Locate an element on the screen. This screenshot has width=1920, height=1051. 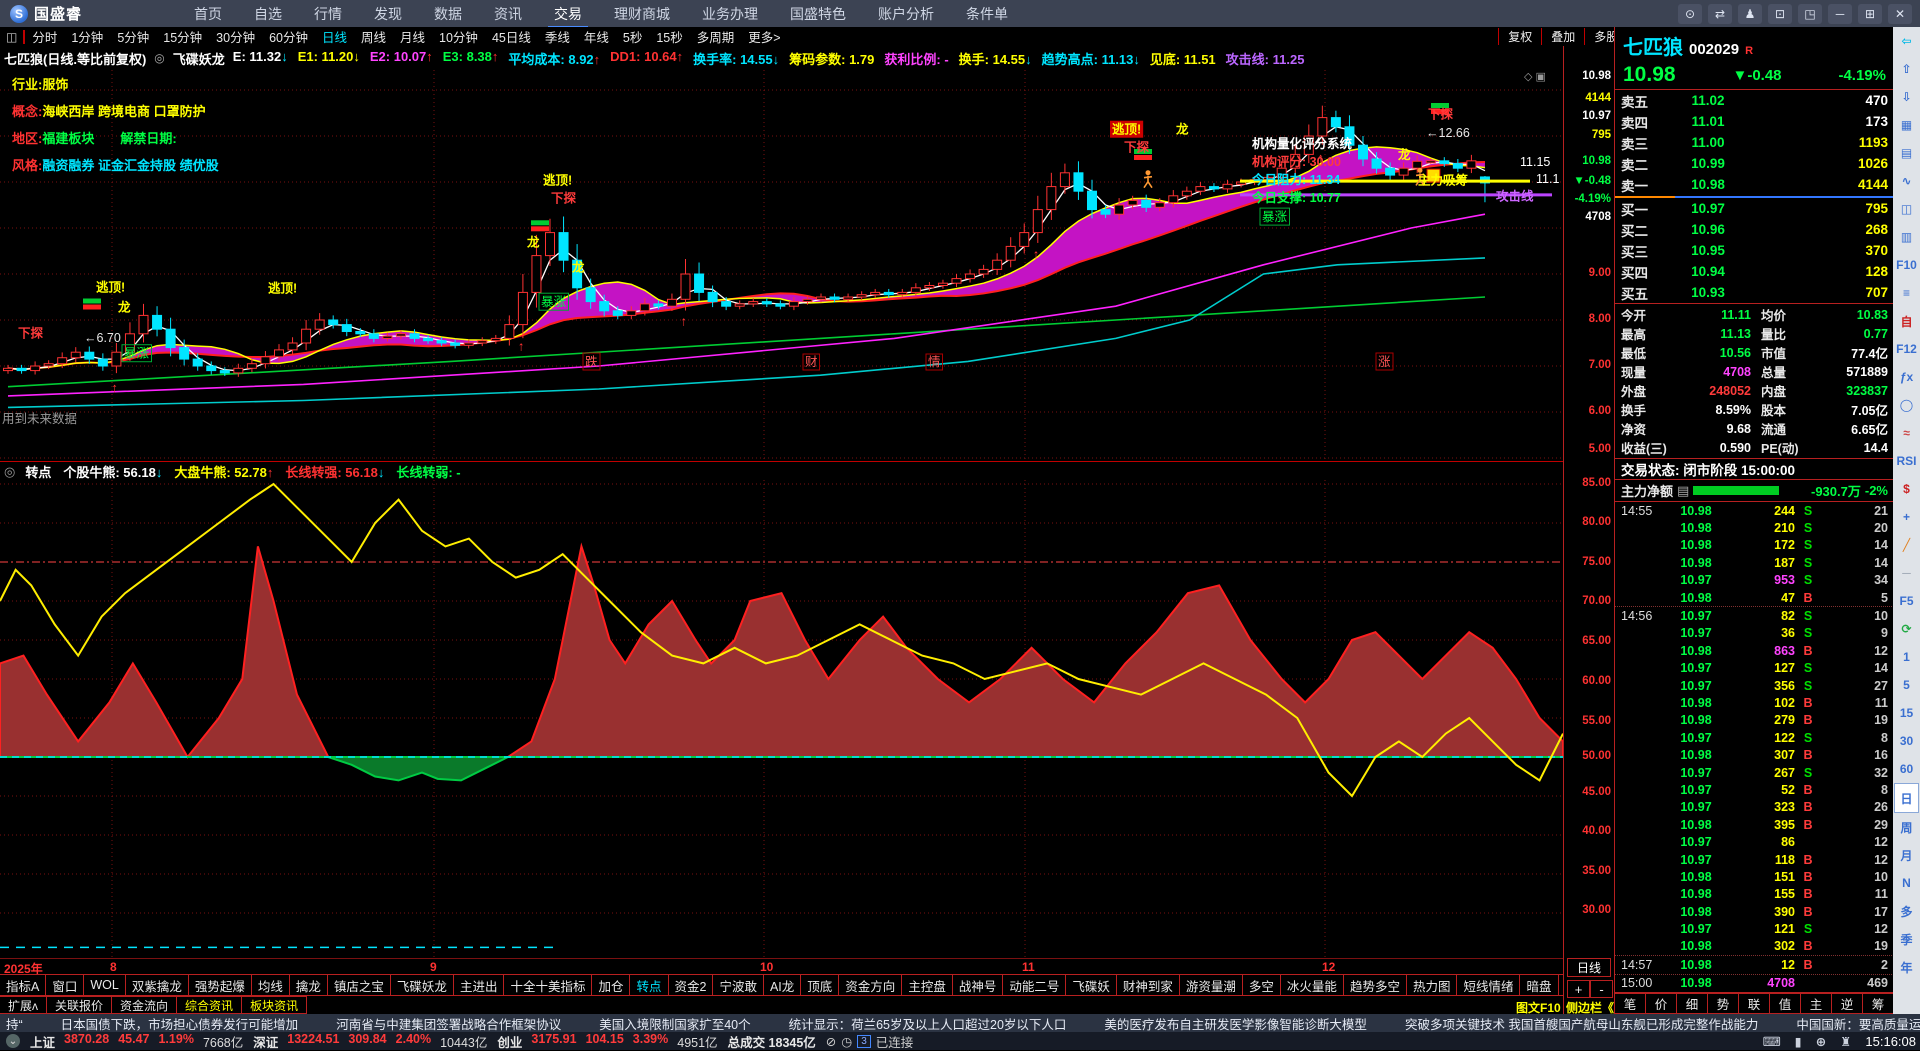
menu-item-发现: 发现 is located at coordinates (388, 14).